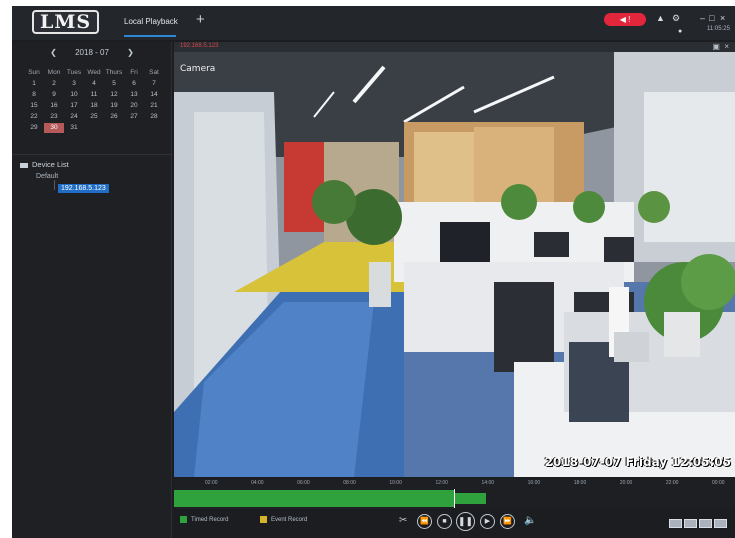 The width and height of the screenshot is (735, 538). Describe the element at coordinates (54, 106) in the screenshot. I see `calendar-day: 16` at that location.